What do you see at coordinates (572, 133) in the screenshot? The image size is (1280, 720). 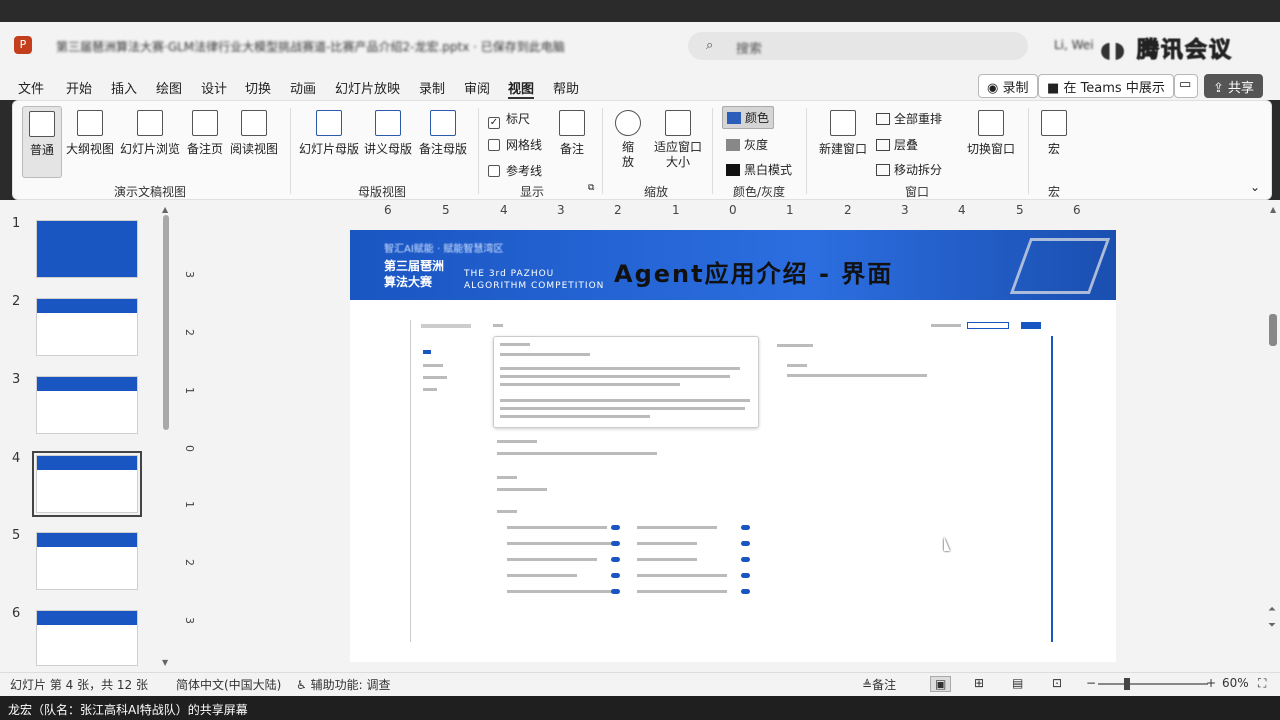 I see `notes-button: 备注` at bounding box center [572, 133].